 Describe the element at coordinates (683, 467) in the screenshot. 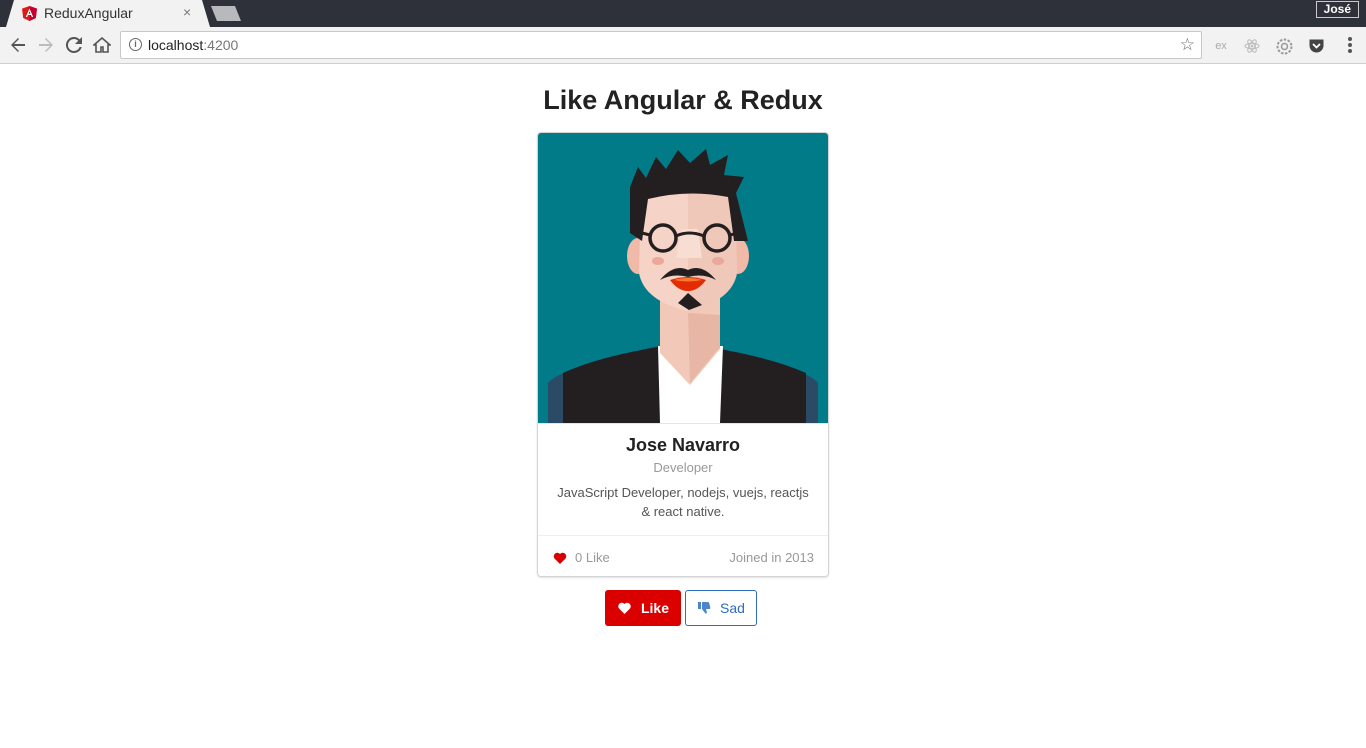

I see `card-role: Developer` at that location.